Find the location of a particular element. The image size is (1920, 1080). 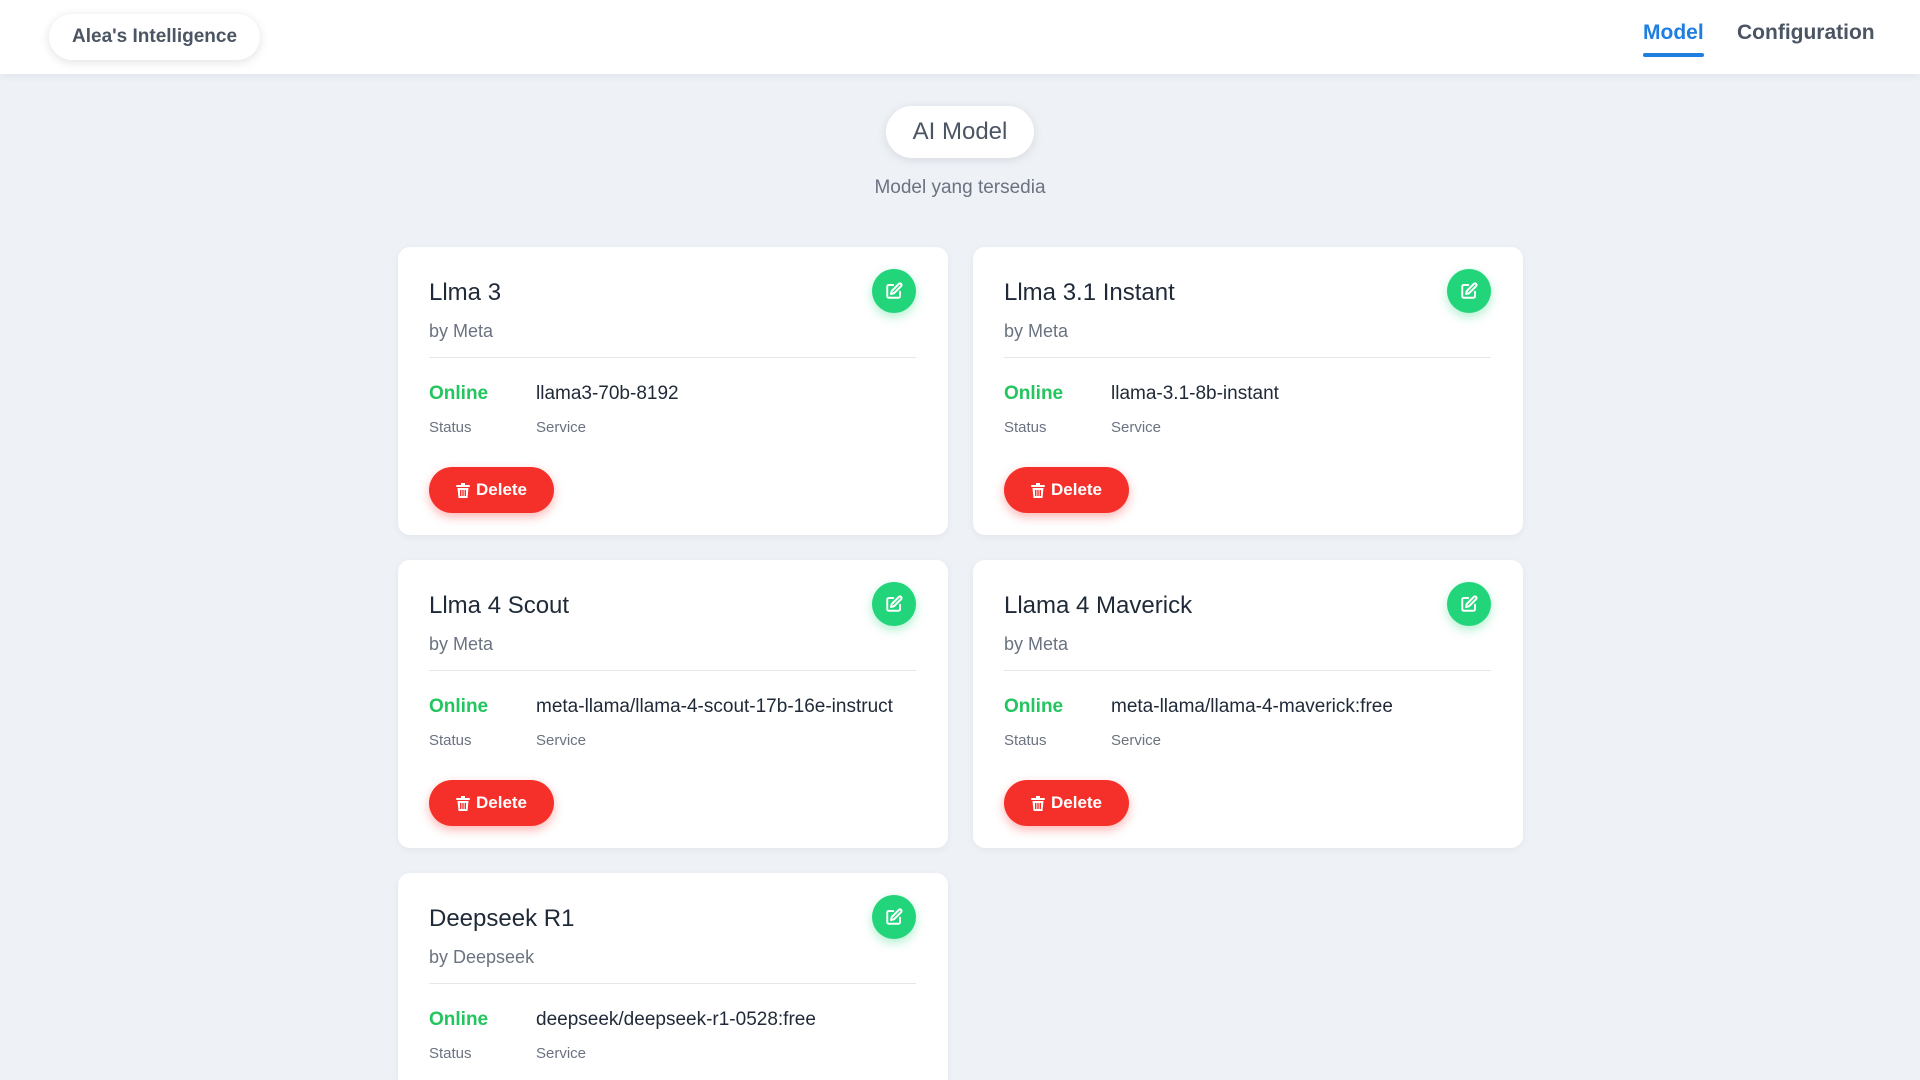

nav-tab-model-label: Model is located at coordinates (1673, 32).